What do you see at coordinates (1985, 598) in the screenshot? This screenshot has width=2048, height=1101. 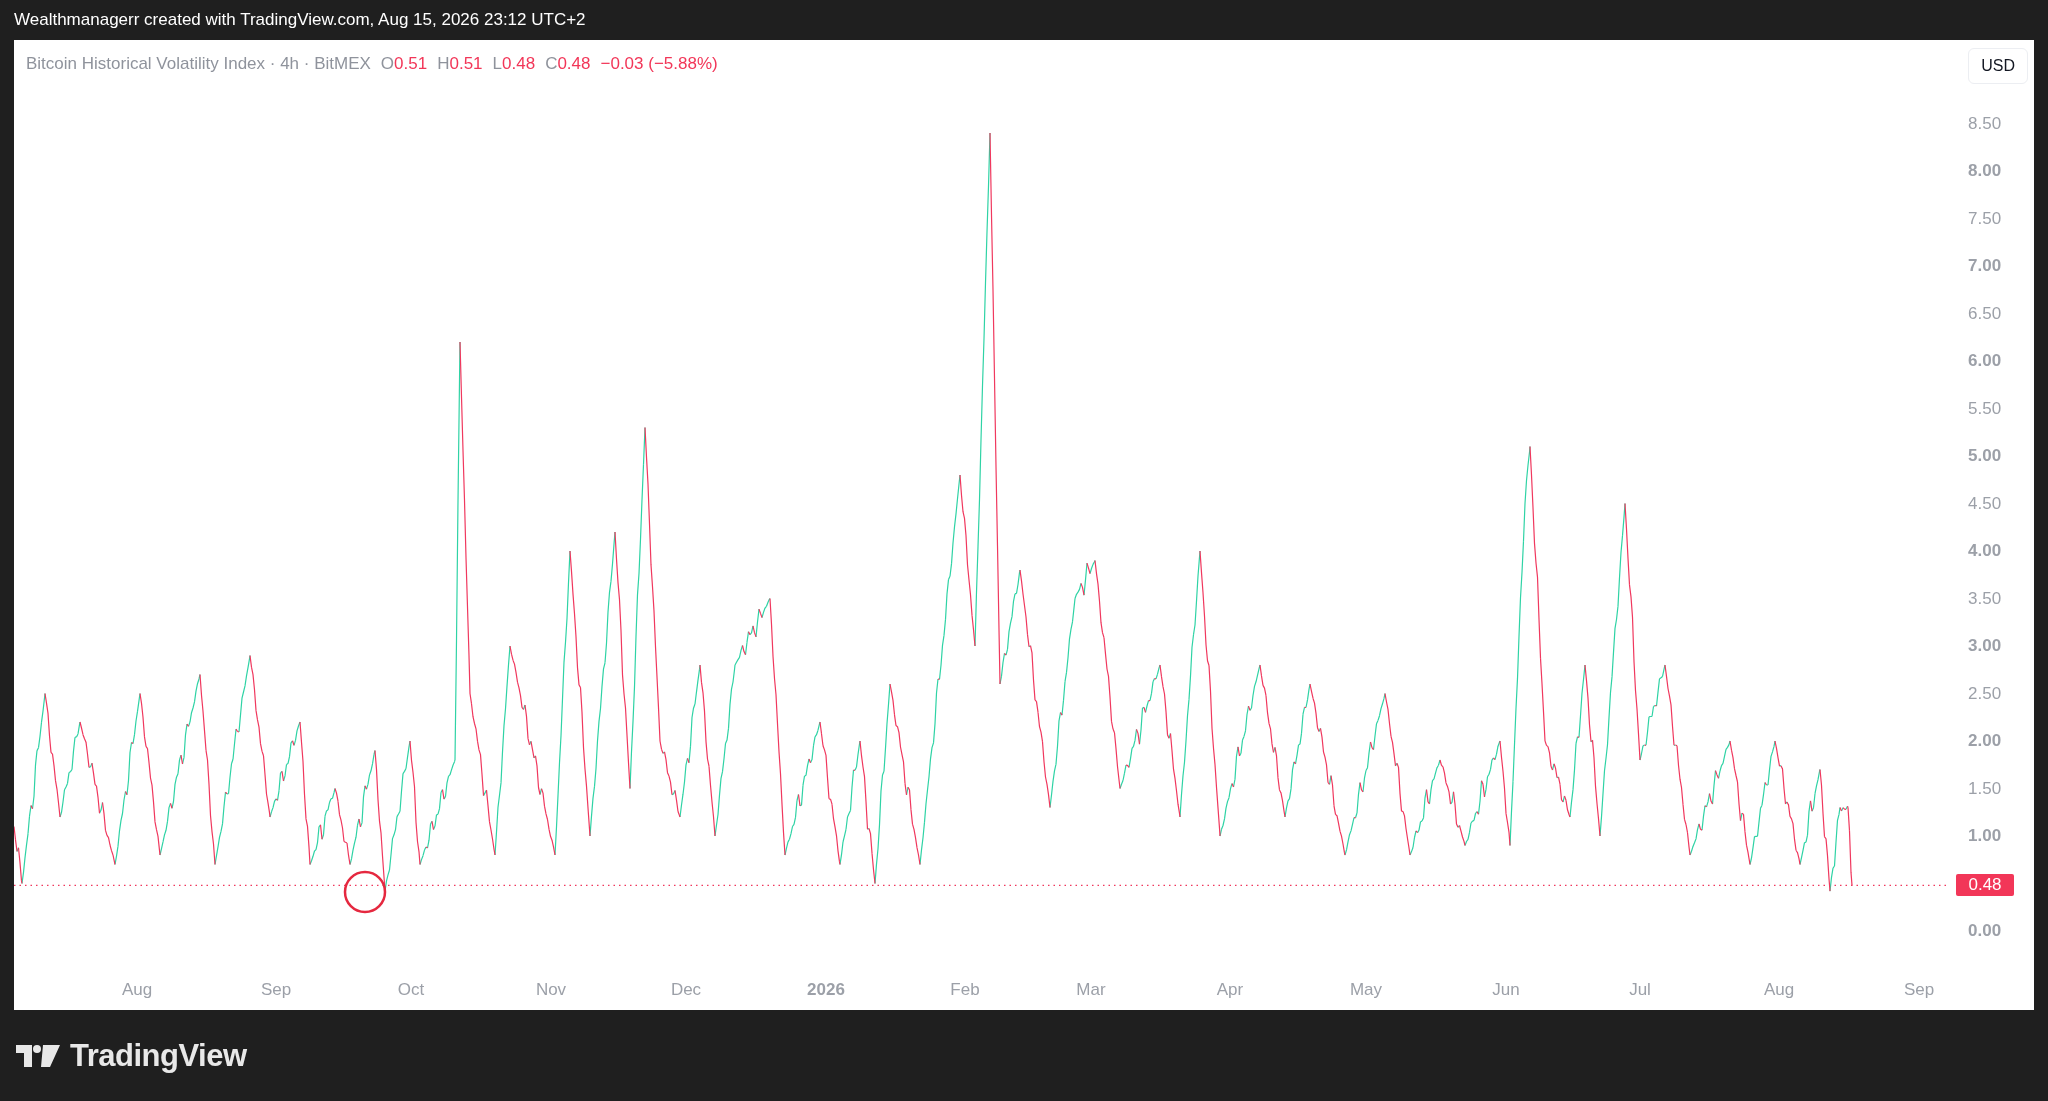 I see `price-label: 3.50` at bounding box center [1985, 598].